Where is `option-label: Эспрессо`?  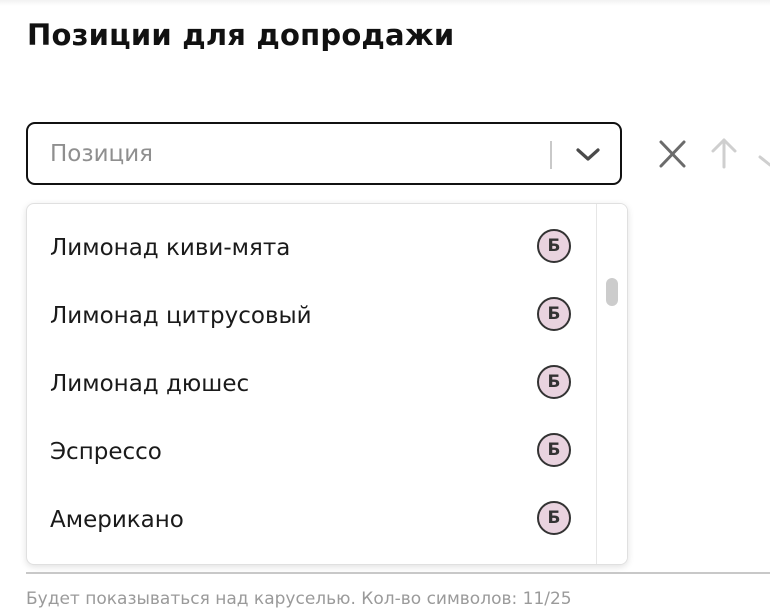
option-label: Эспрессо is located at coordinates (106, 452).